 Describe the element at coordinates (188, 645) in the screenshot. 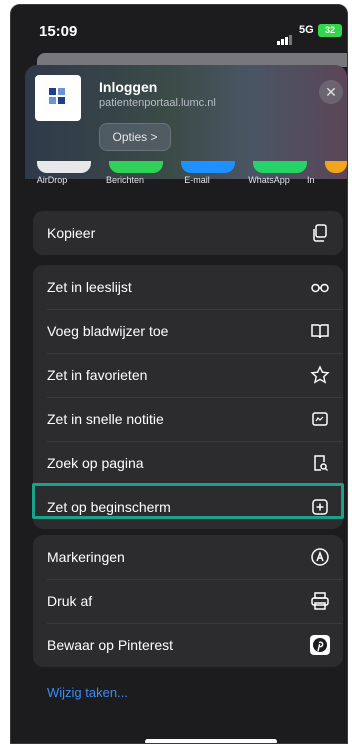

I see `action-pinterest: Bewaar op Pinterest` at that location.